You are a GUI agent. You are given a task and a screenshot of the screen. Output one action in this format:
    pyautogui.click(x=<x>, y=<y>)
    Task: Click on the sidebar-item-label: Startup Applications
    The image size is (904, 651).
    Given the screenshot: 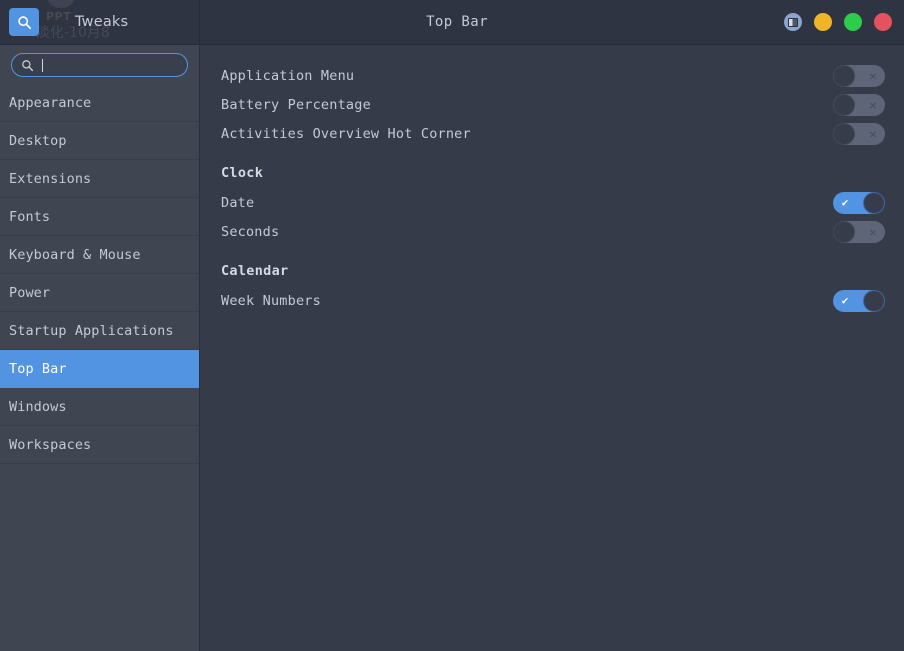 What is the action you would take?
    pyautogui.click(x=91, y=330)
    